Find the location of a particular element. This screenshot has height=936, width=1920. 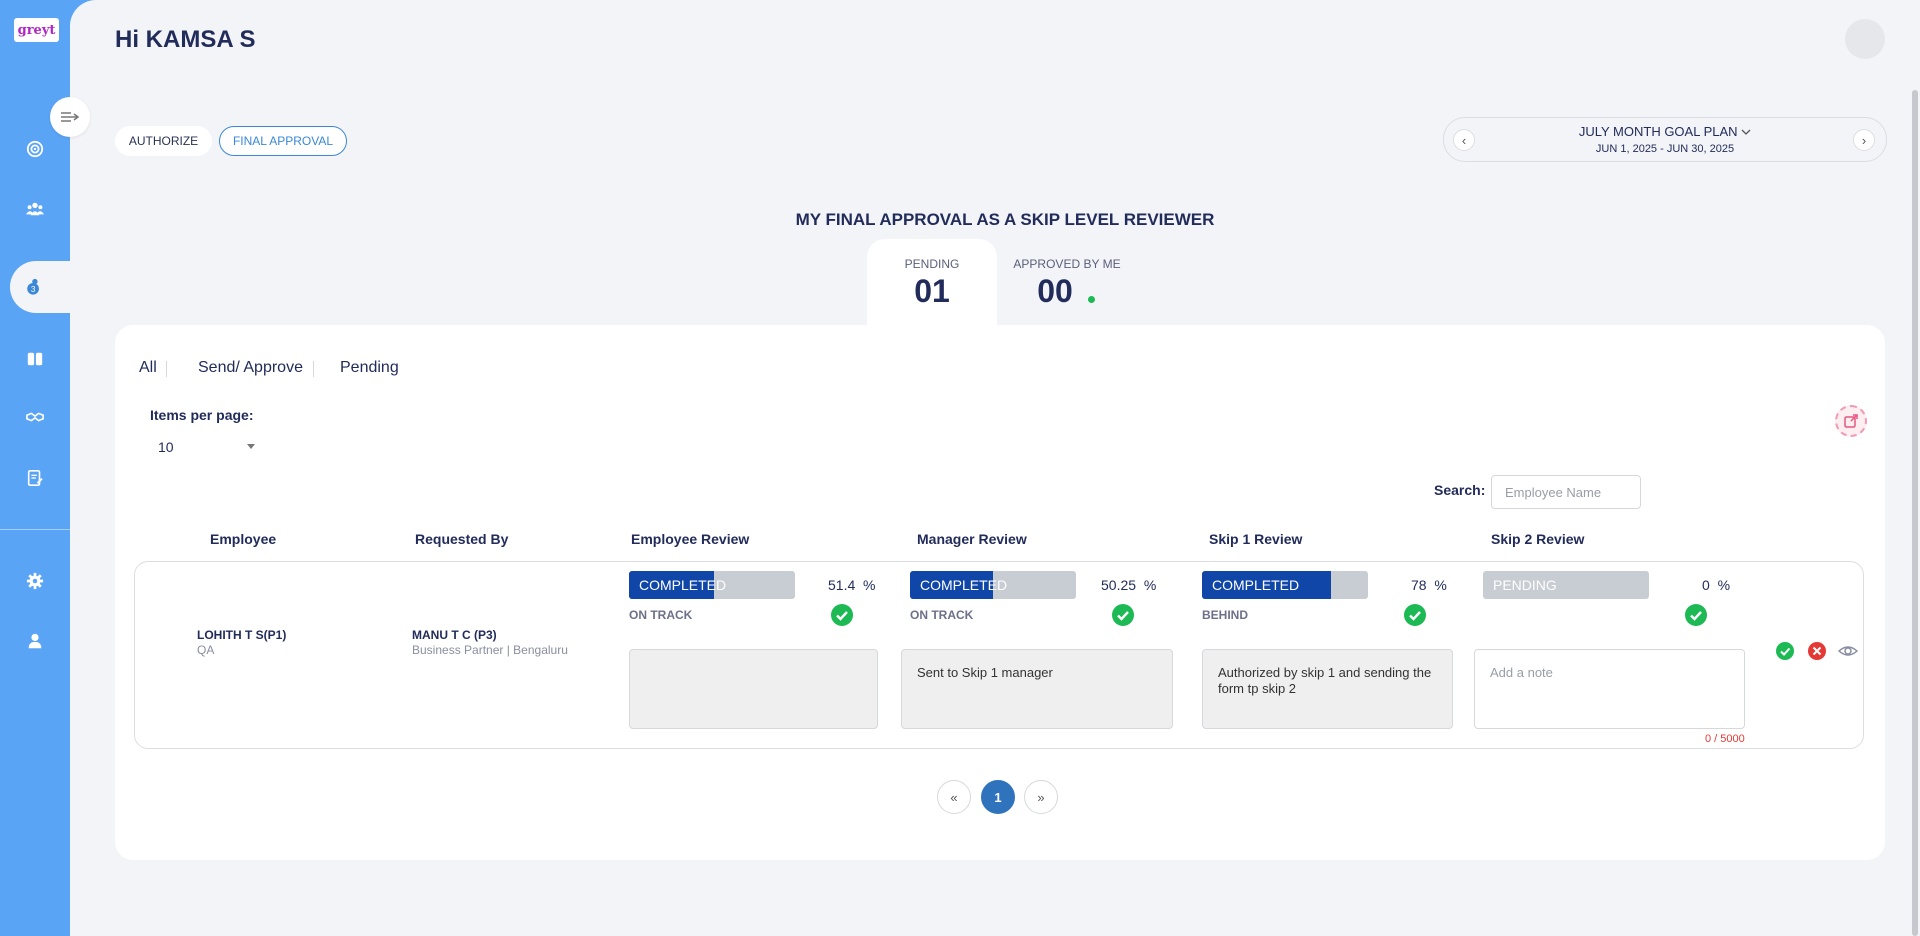

manager-review-progress: COMPLETED is located at coordinates (993, 585).